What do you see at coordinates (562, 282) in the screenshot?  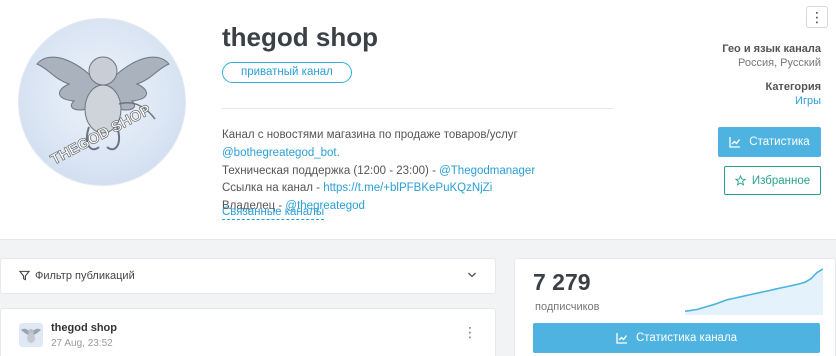 I see `subscriber-count: 7 279` at bounding box center [562, 282].